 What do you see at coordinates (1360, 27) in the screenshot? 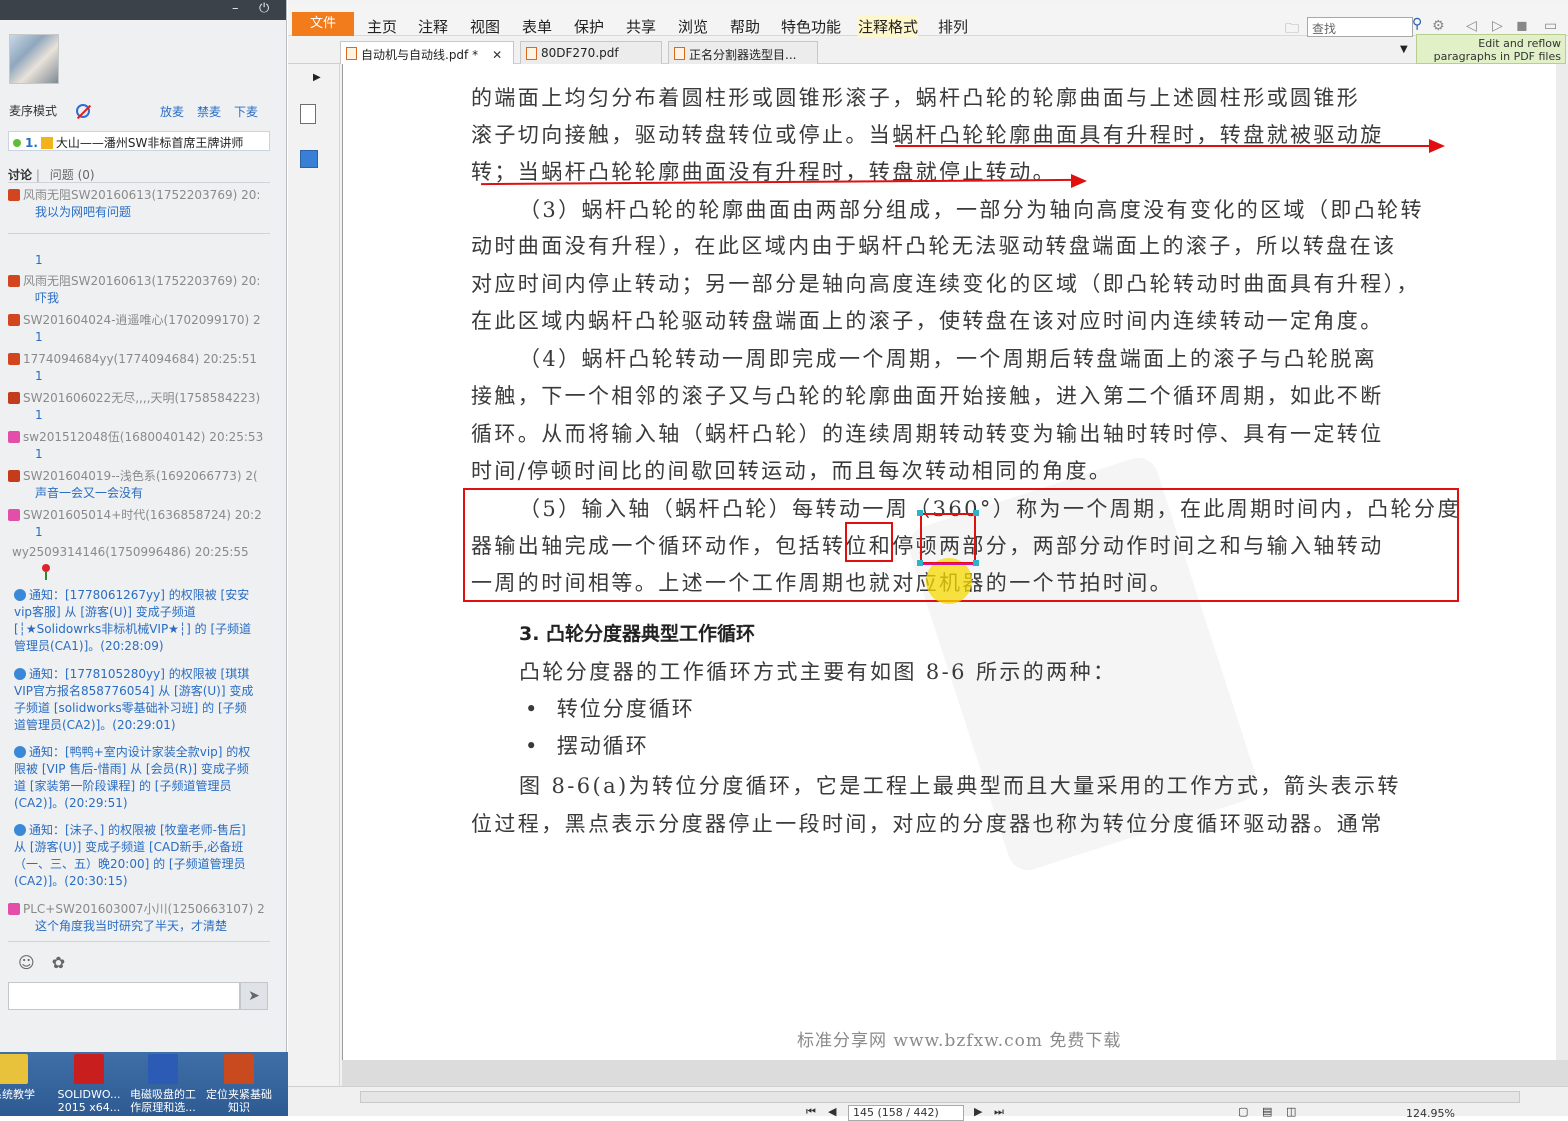
I see `search-input: 查找` at bounding box center [1360, 27].